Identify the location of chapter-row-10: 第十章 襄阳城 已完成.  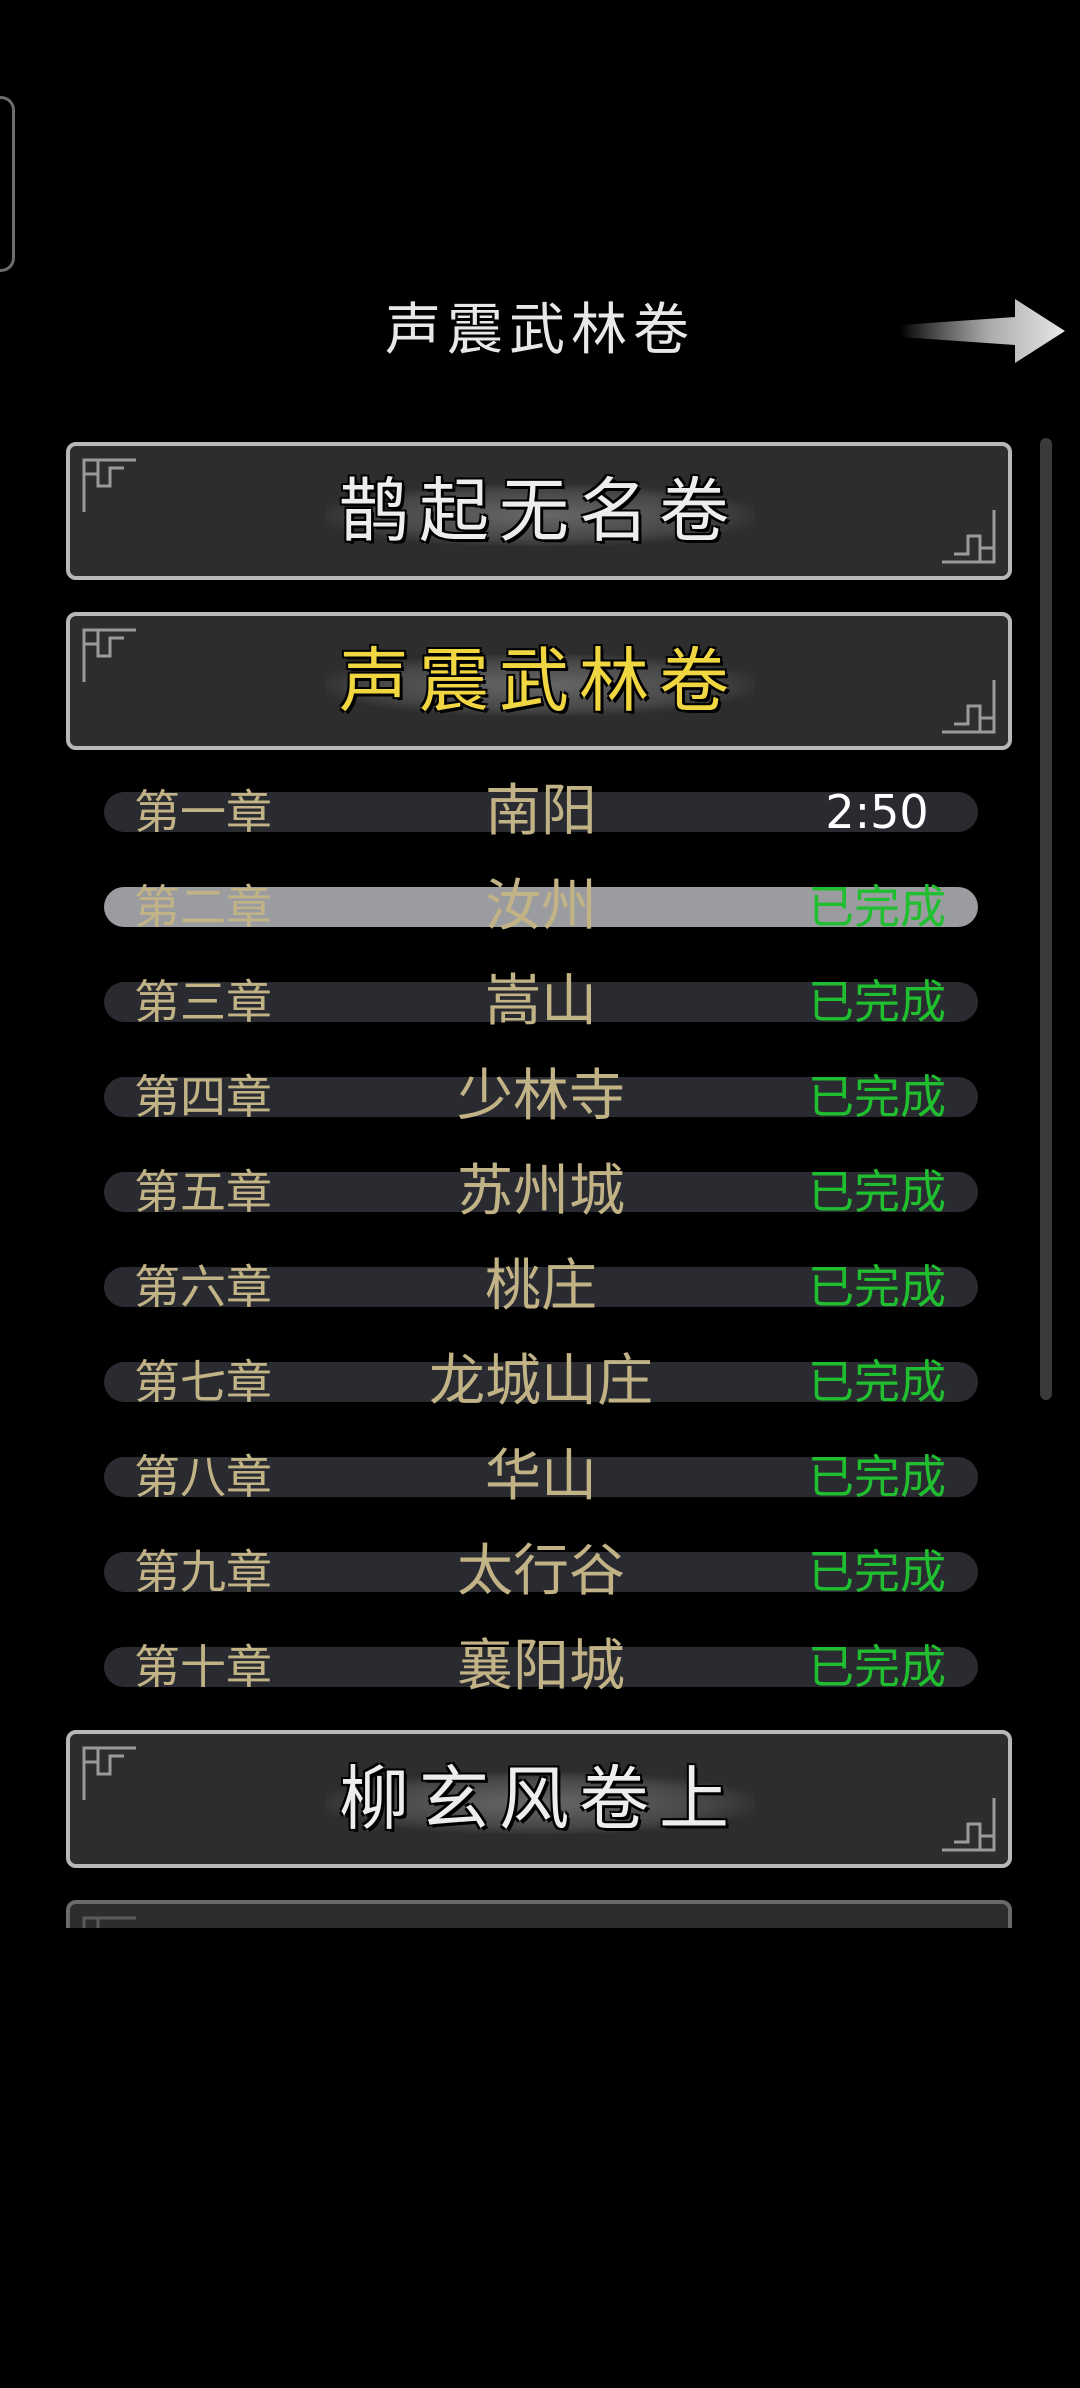
(541, 1666).